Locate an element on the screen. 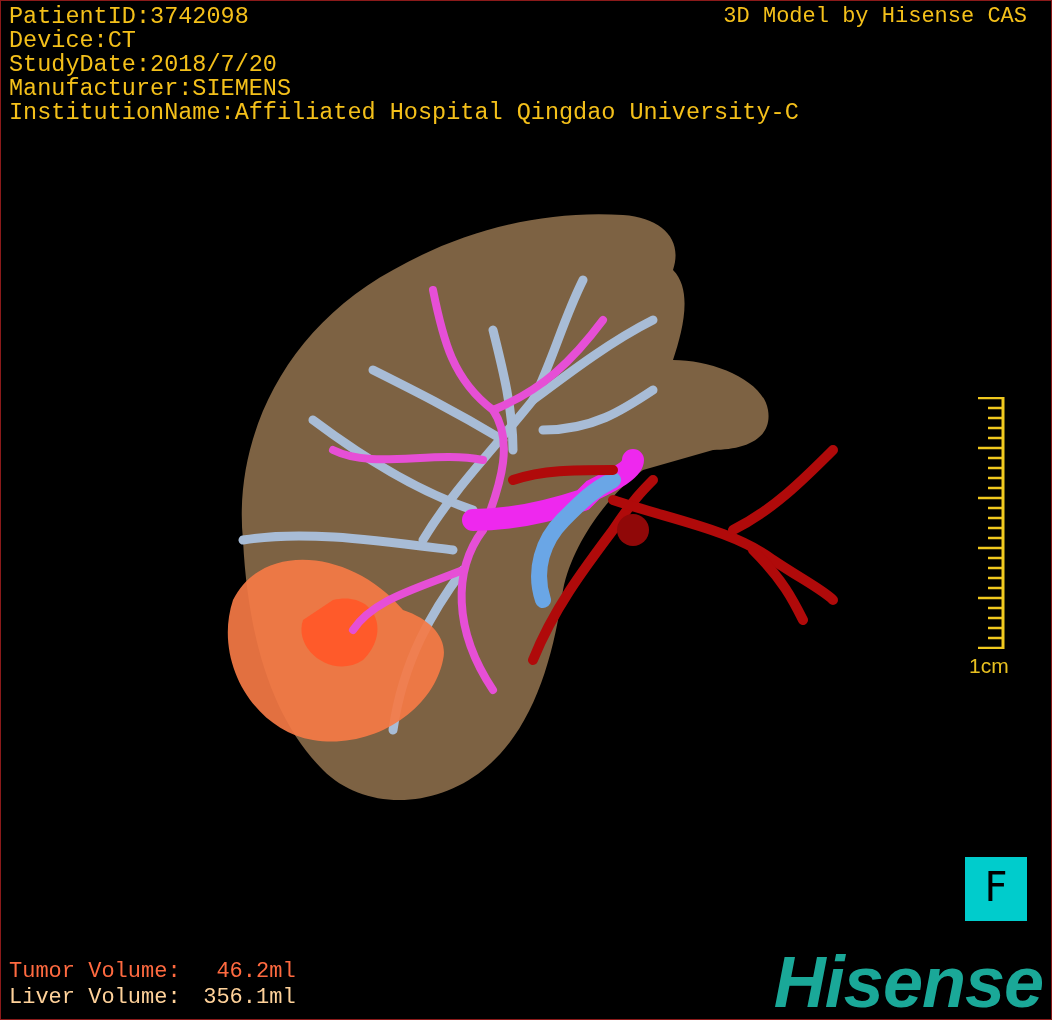 Image resolution: width=1052 pixels, height=1020 pixels. orientation-marker: F is located at coordinates (996, 889).